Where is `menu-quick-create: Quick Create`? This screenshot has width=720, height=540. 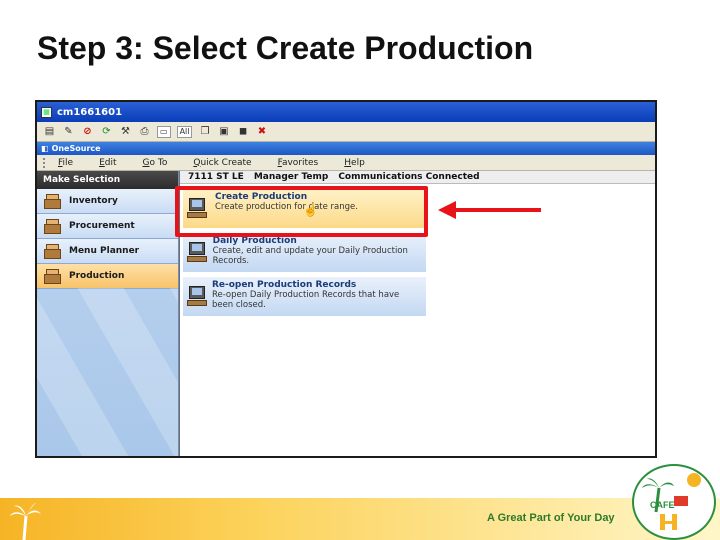 menu-quick-create: Quick Create is located at coordinates (222, 163).